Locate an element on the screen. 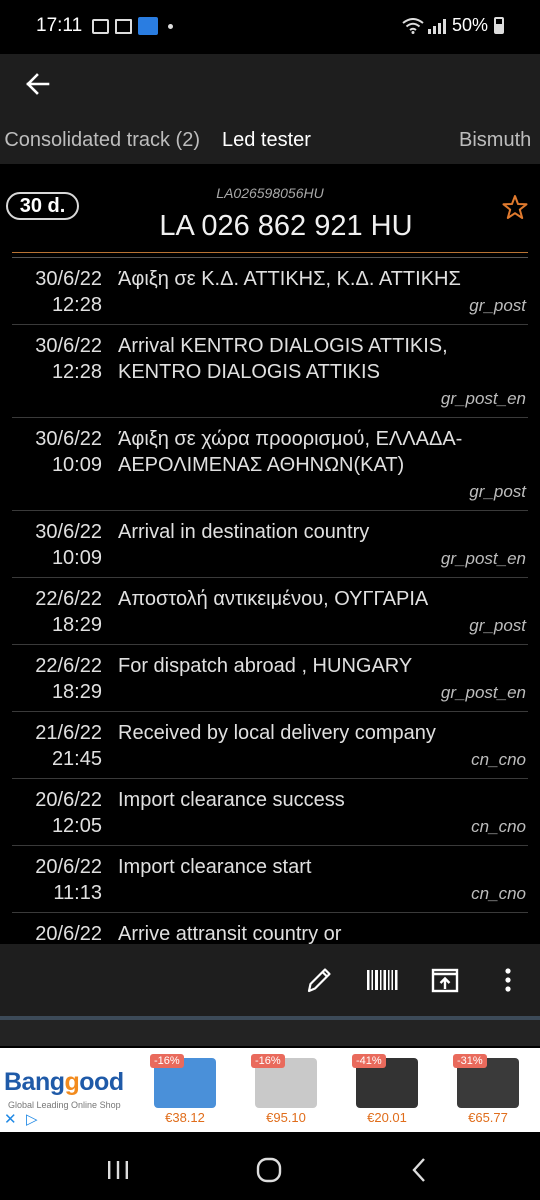  system-nav-bar is located at coordinates (270, 1166).